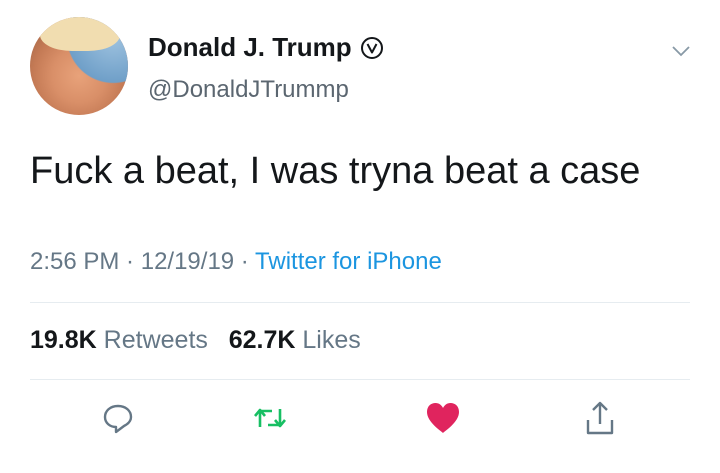 The width and height of the screenshot is (720, 473). Describe the element at coordinates (331, 340) in the screenshot. I see `likes-label: Likes` at that location.